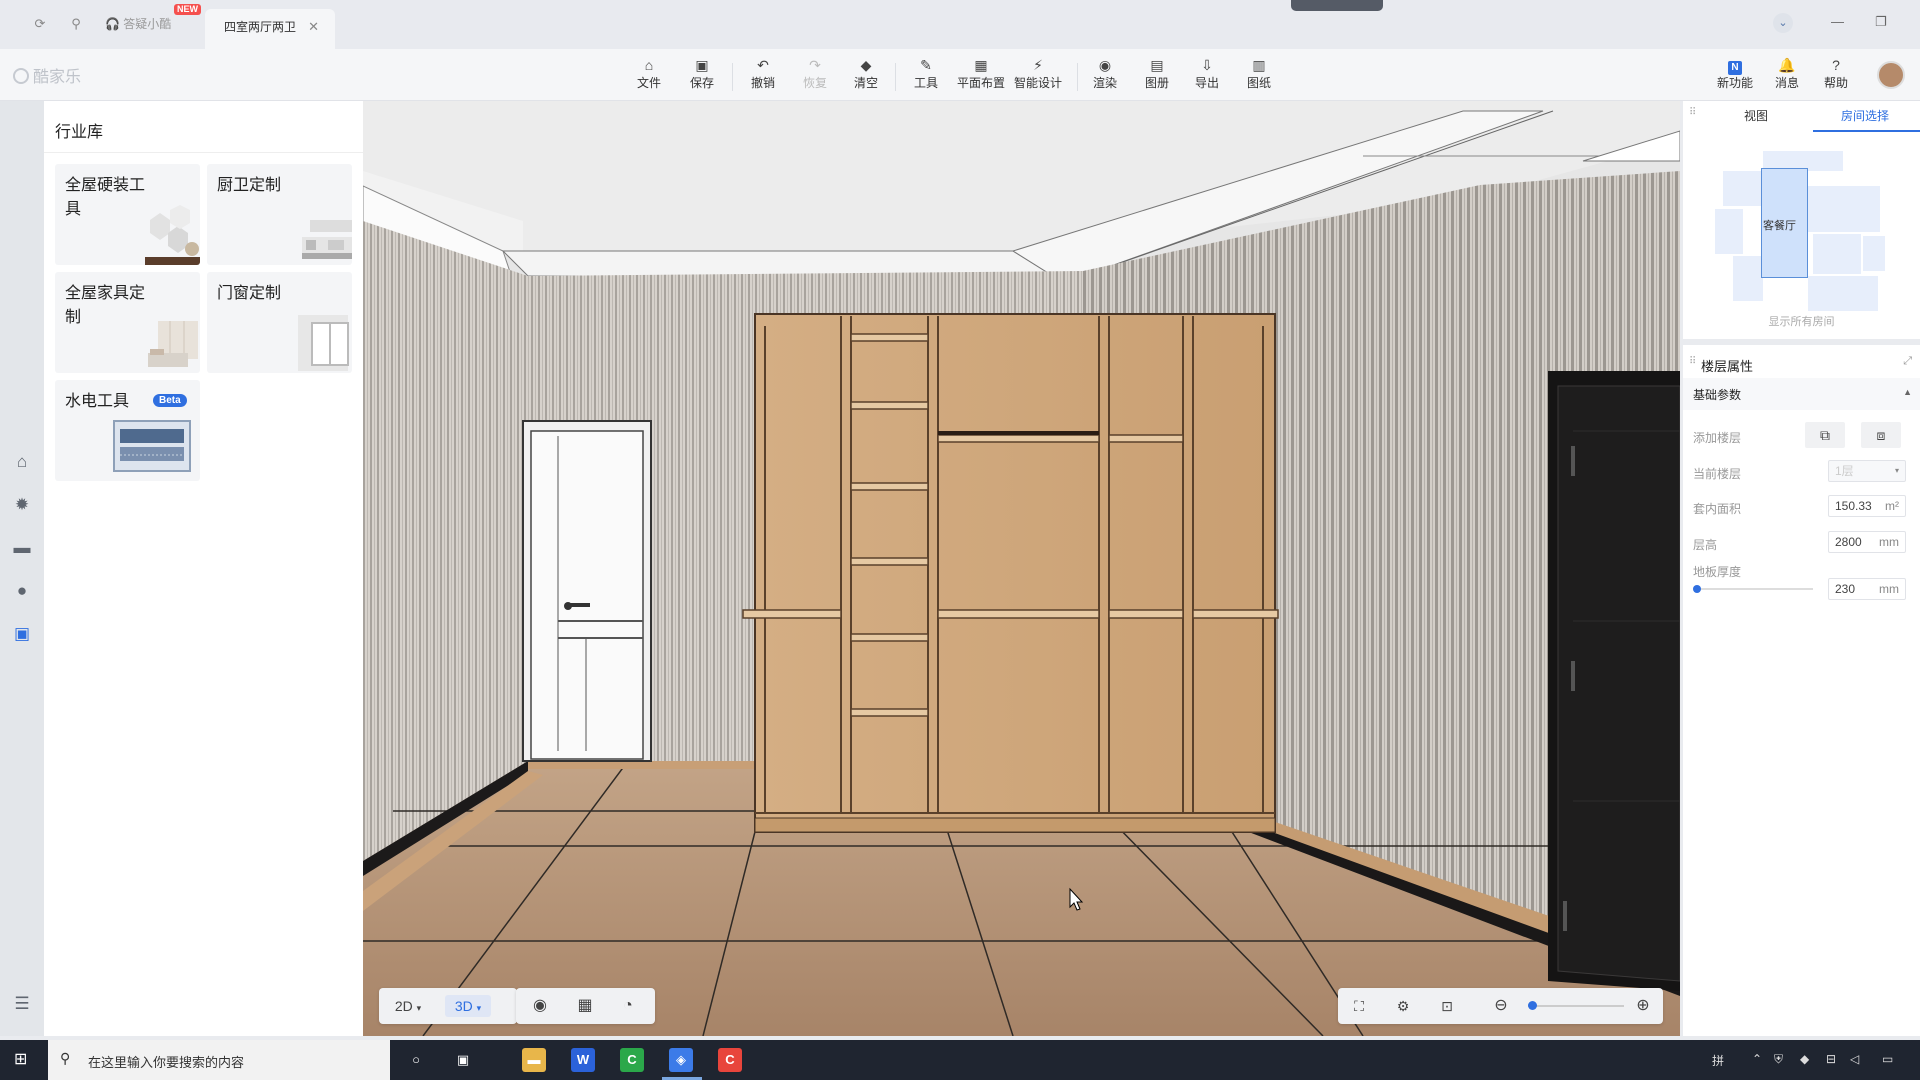 Image resolution: width=1920 pixels, height=1080 pixels. Describe the element at coordinates (127, 430) in the screenshot. I see `card-plumbing-electric: 水电工具 Beta` at that location.